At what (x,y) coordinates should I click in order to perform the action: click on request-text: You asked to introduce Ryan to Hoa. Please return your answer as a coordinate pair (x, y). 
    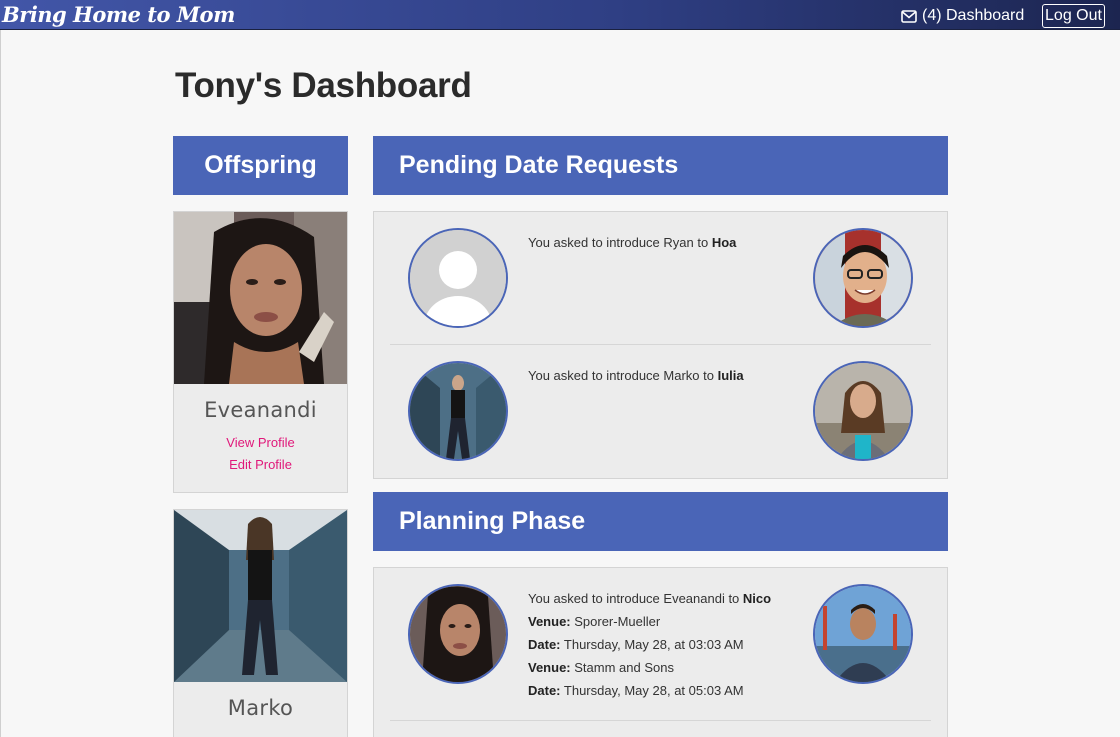
    Looking at the image, I should click on (632, 242).